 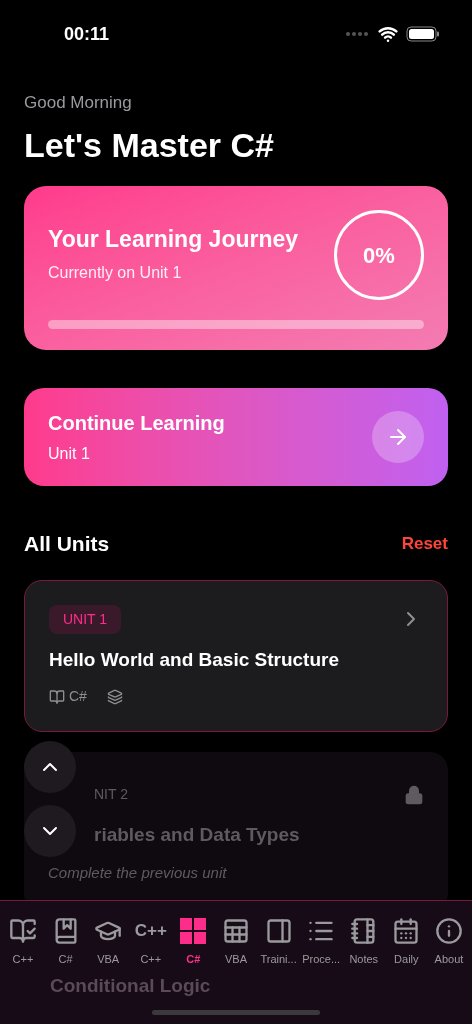 What do you see at coordinates (424, 544) in the screenshot?
I see `reset-button: Reset` at bounding box center [424, 544].